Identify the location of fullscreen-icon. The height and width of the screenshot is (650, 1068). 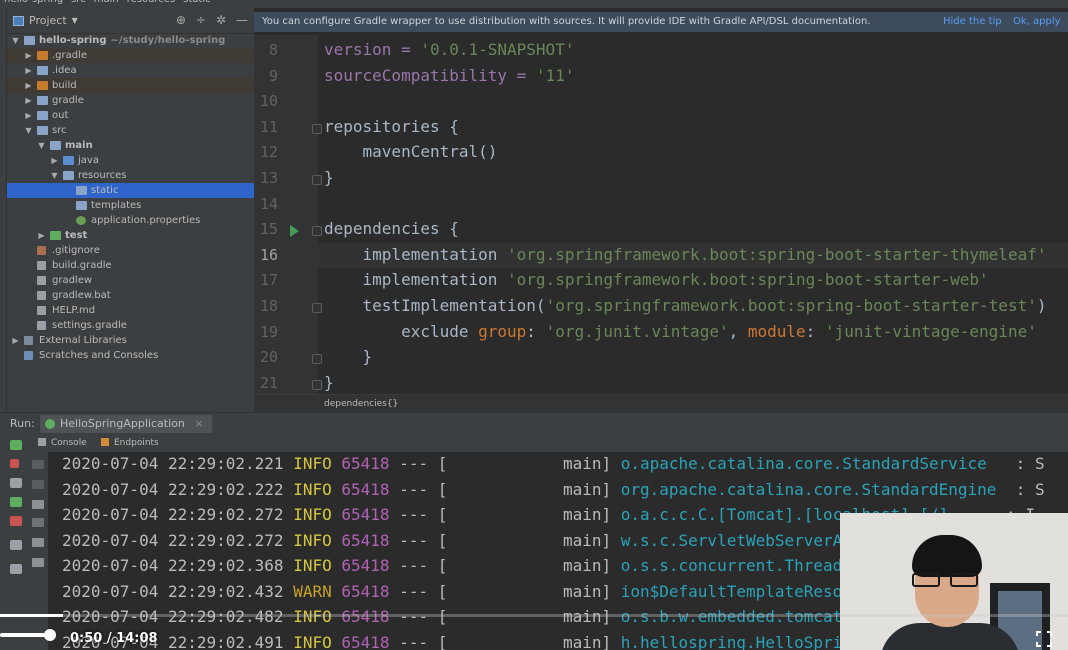
(1044, 639).